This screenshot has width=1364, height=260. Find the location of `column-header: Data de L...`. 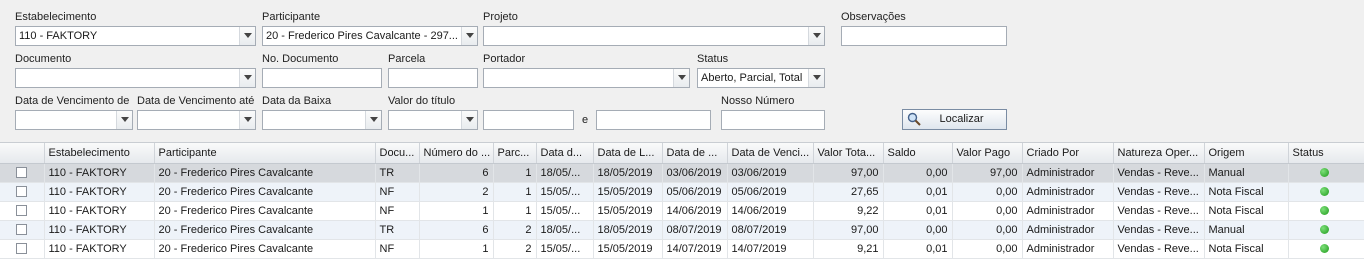

column-header: Data de L... is located at coordinates (628, 153).